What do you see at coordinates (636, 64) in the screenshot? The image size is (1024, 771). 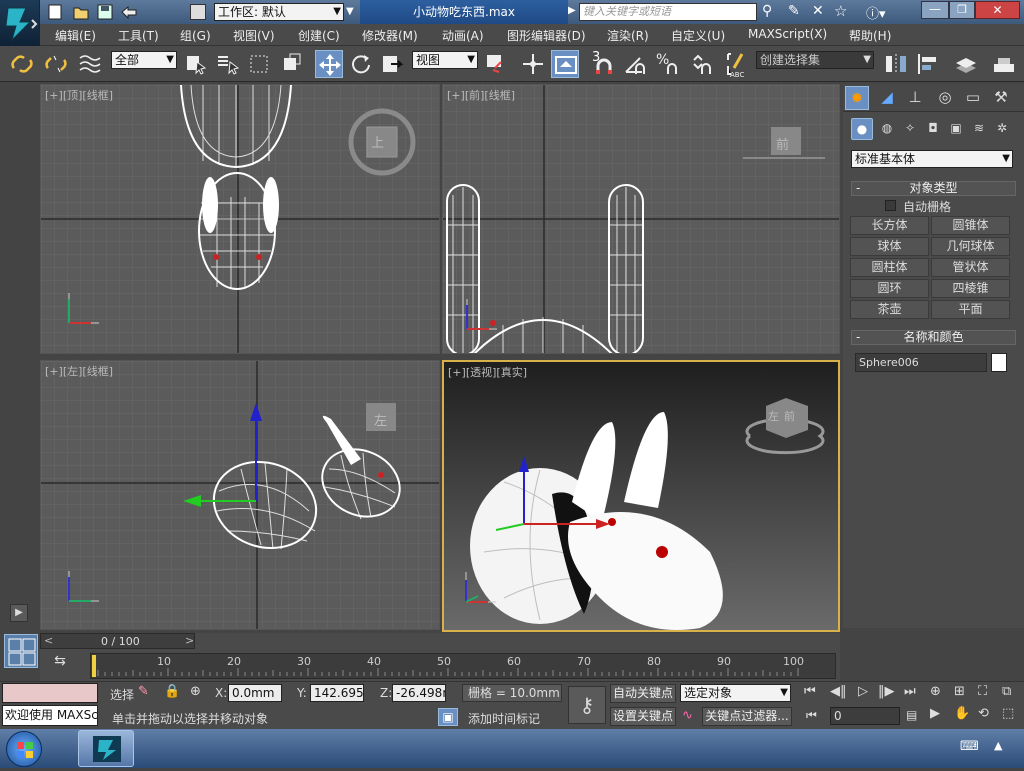 I see `angle-snap-icon` at bounding box center [636, 64].